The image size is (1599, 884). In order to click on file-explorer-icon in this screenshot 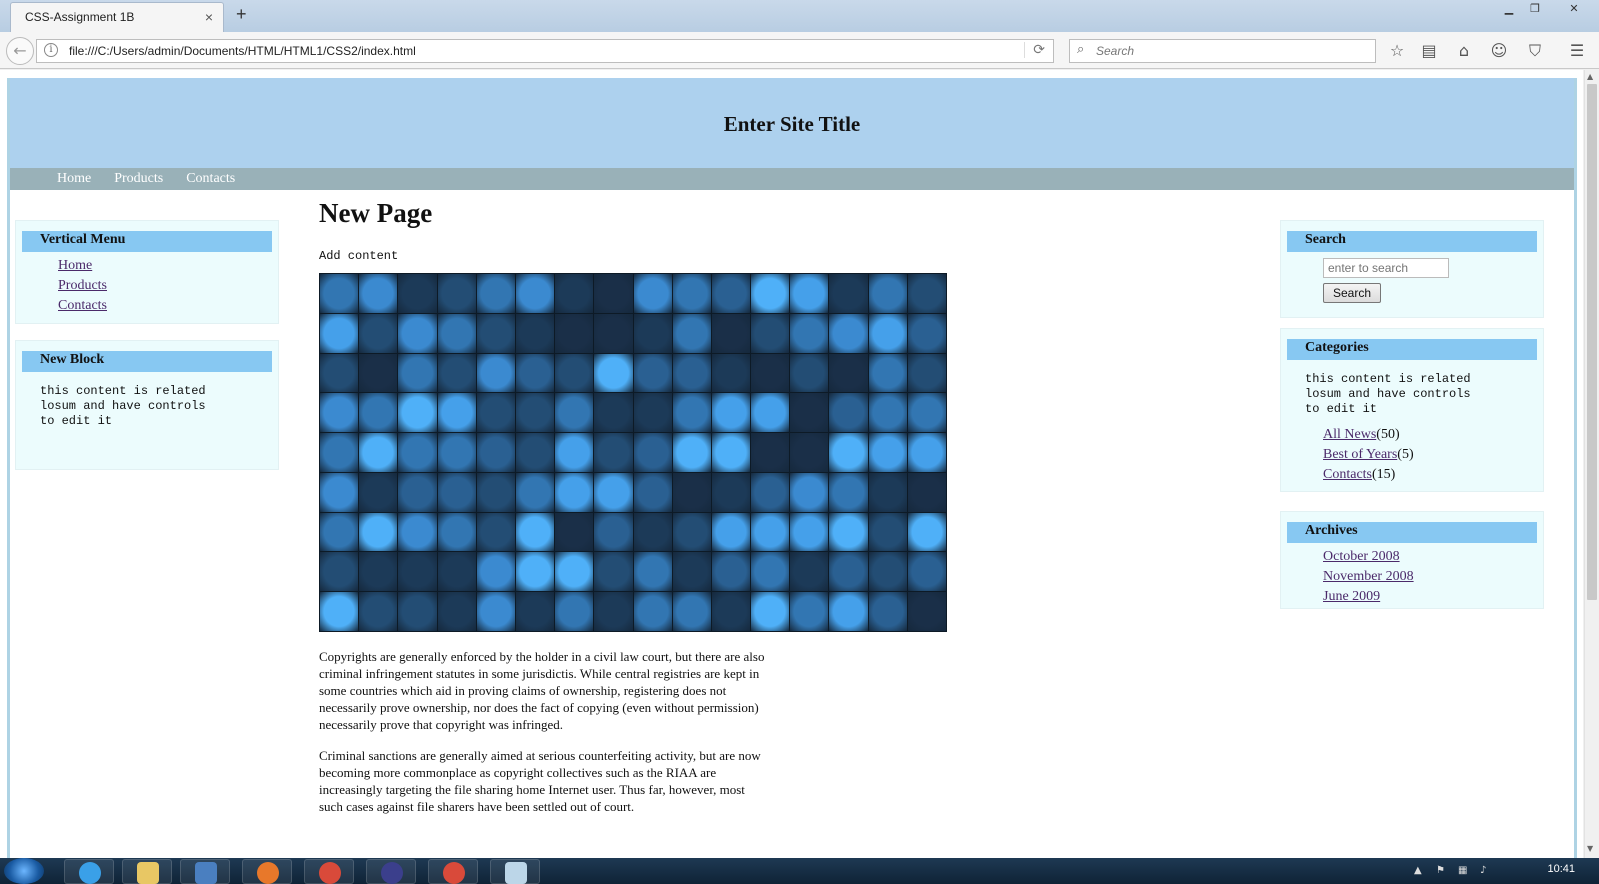, I will do `click(147, 871)`.